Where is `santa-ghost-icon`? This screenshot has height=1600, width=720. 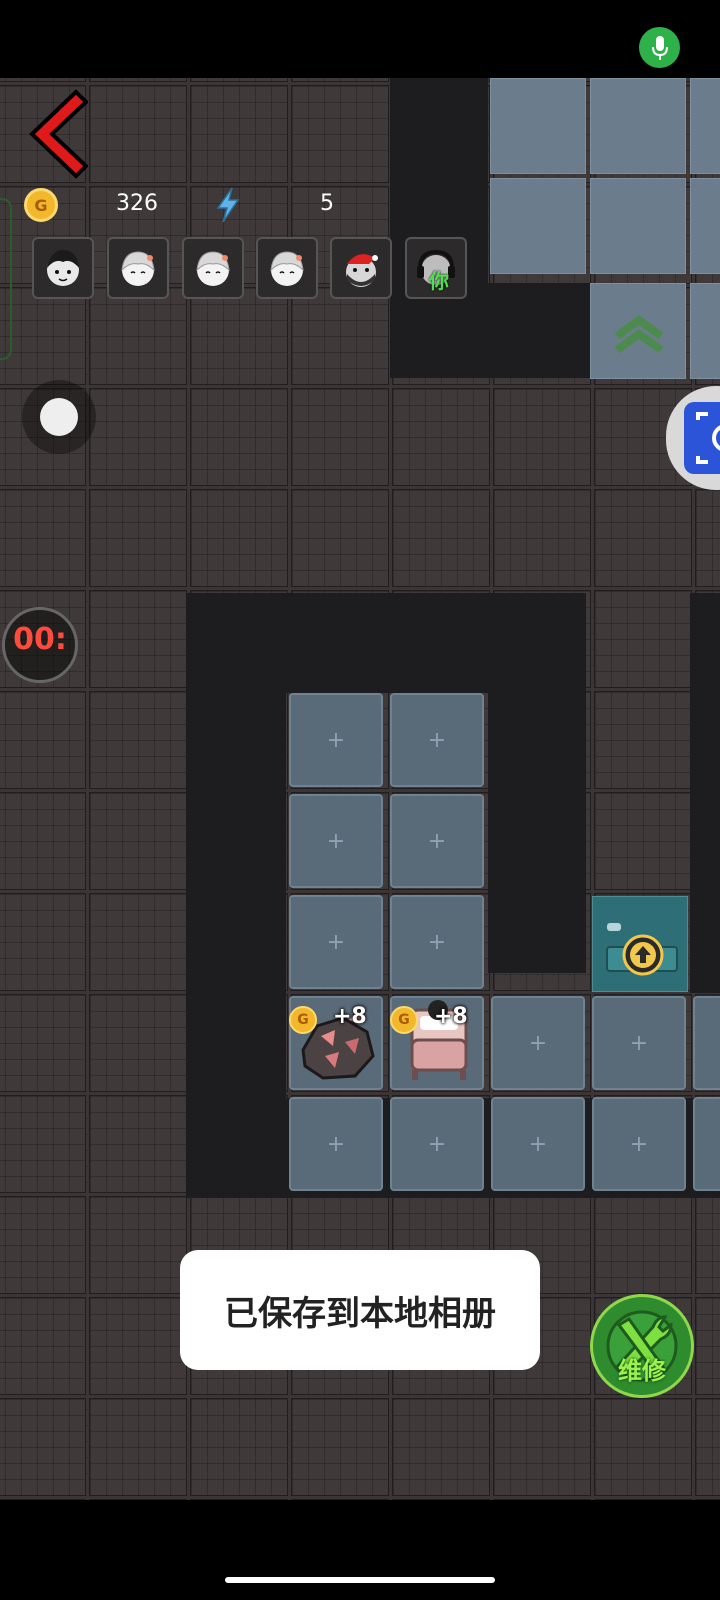 santa-ghost-icon is located at coordinates (362, 270).